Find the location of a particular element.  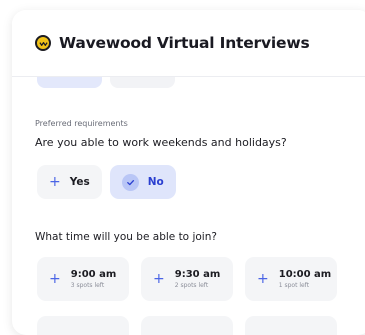

no-option-button: No is located at coordinates (142, 182).